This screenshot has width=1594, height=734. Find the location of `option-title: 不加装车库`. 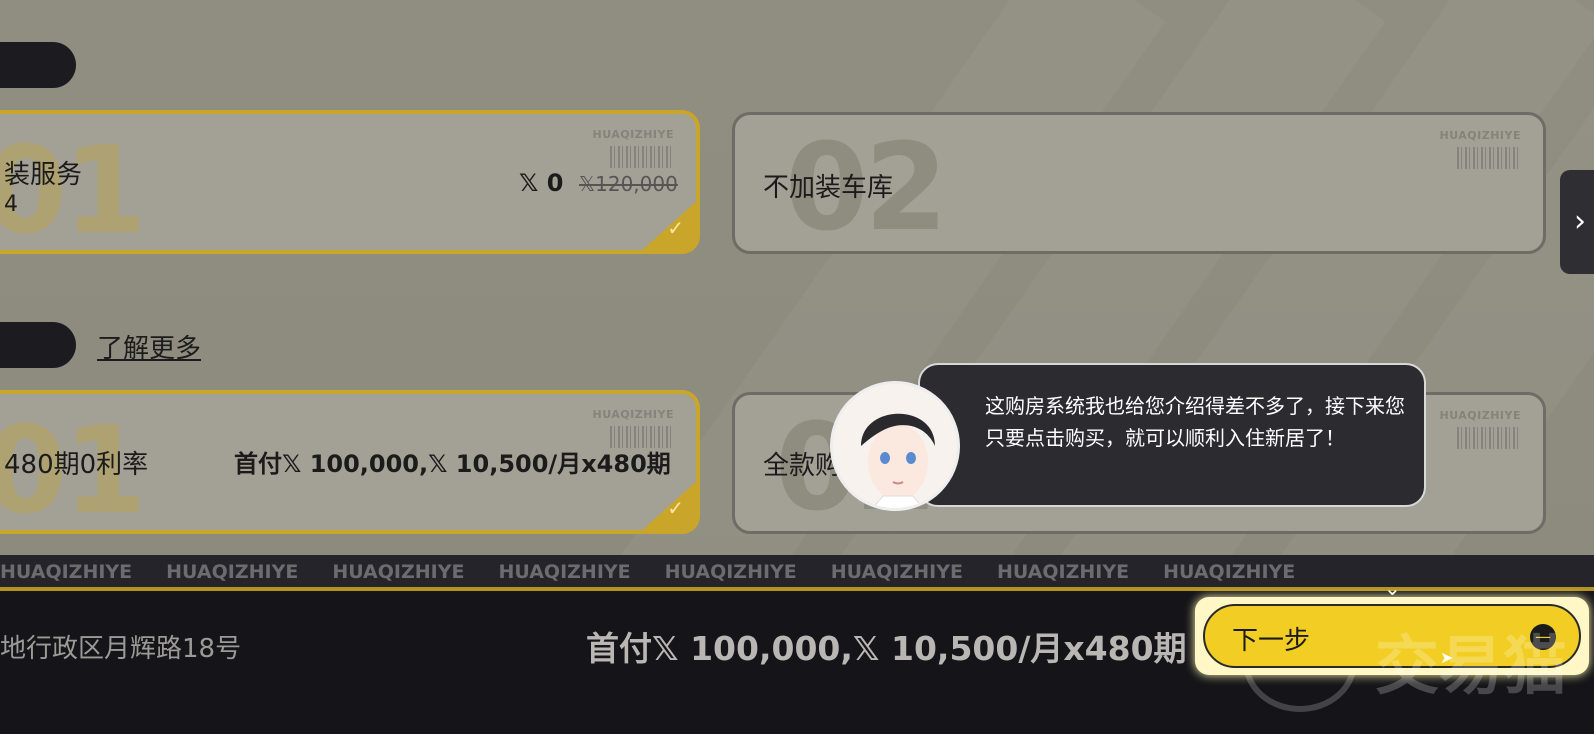

option-title: 不加装车库 is located at coordinates (828, 188).